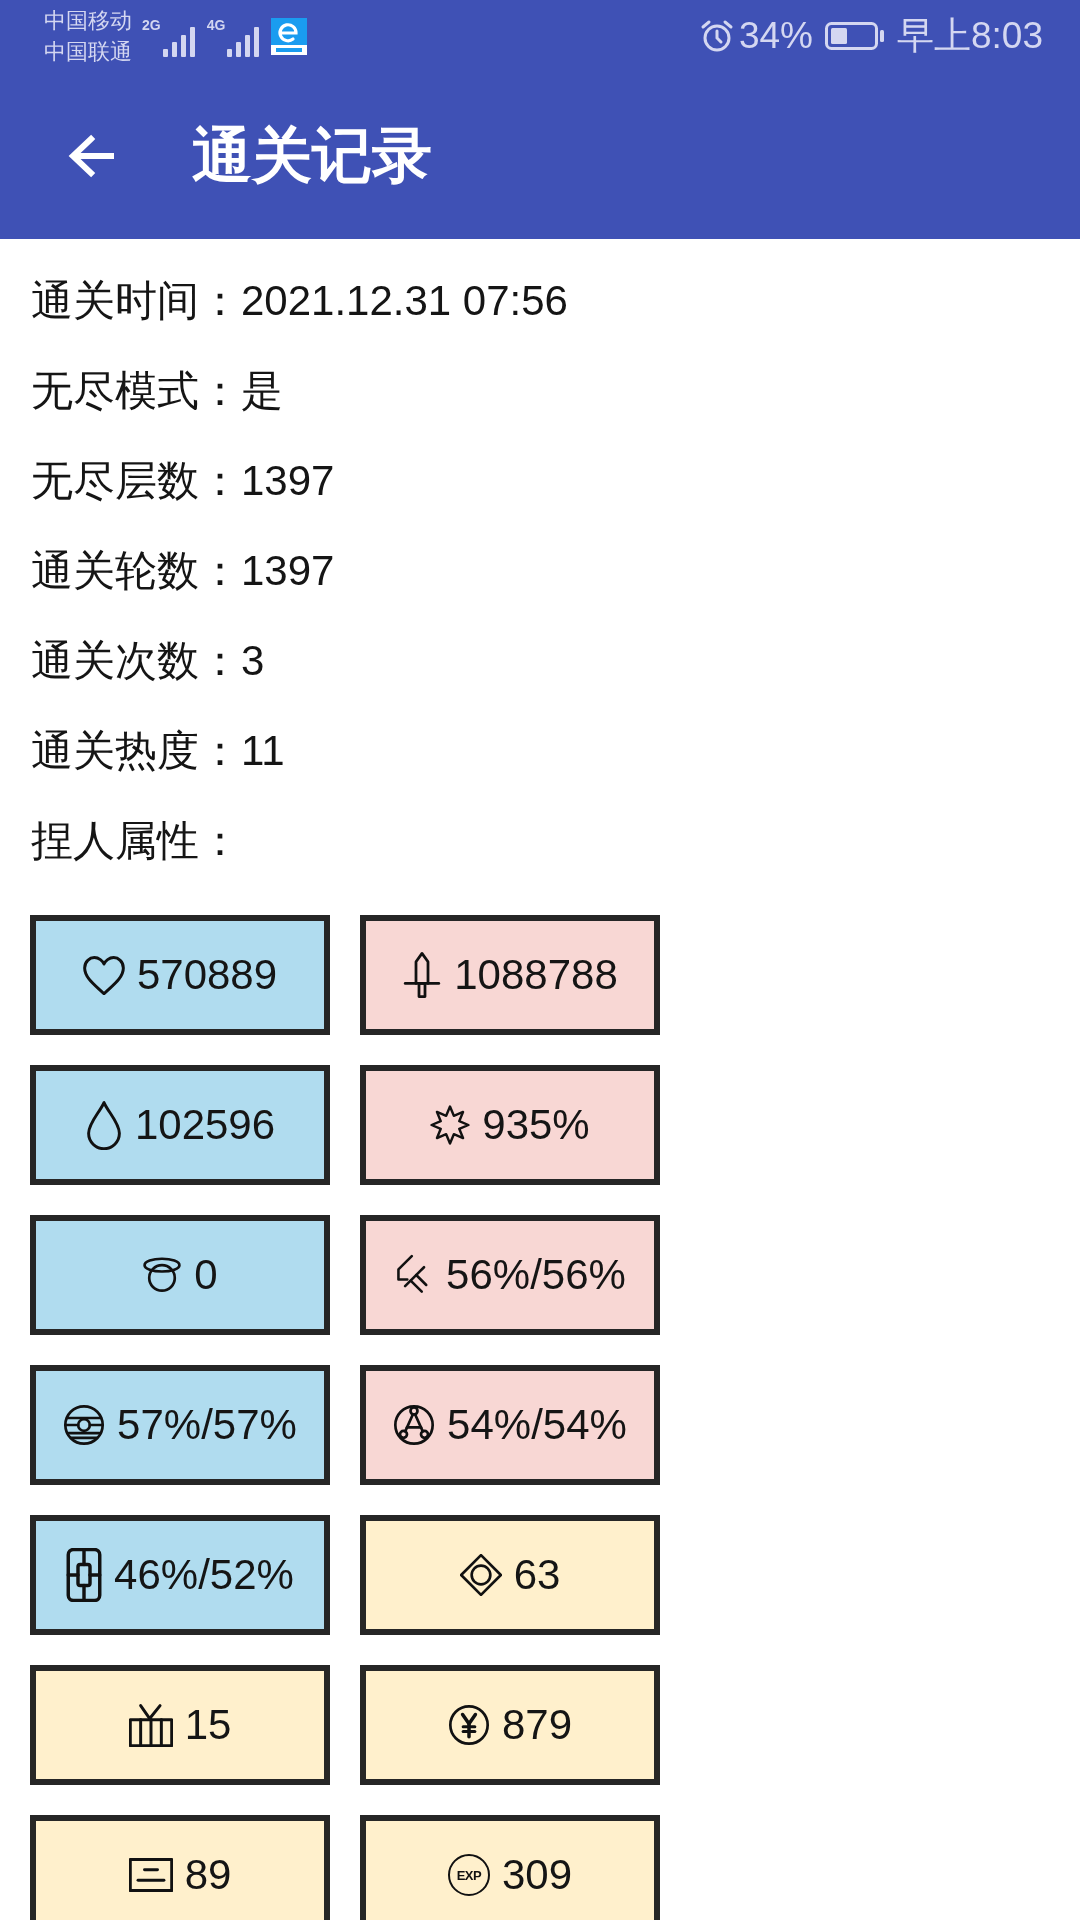 The image size is (1080, 1920). Describe the element at coordinates (468, 1875) in the screenshot. I see `exp-badge: EXP` at that location.